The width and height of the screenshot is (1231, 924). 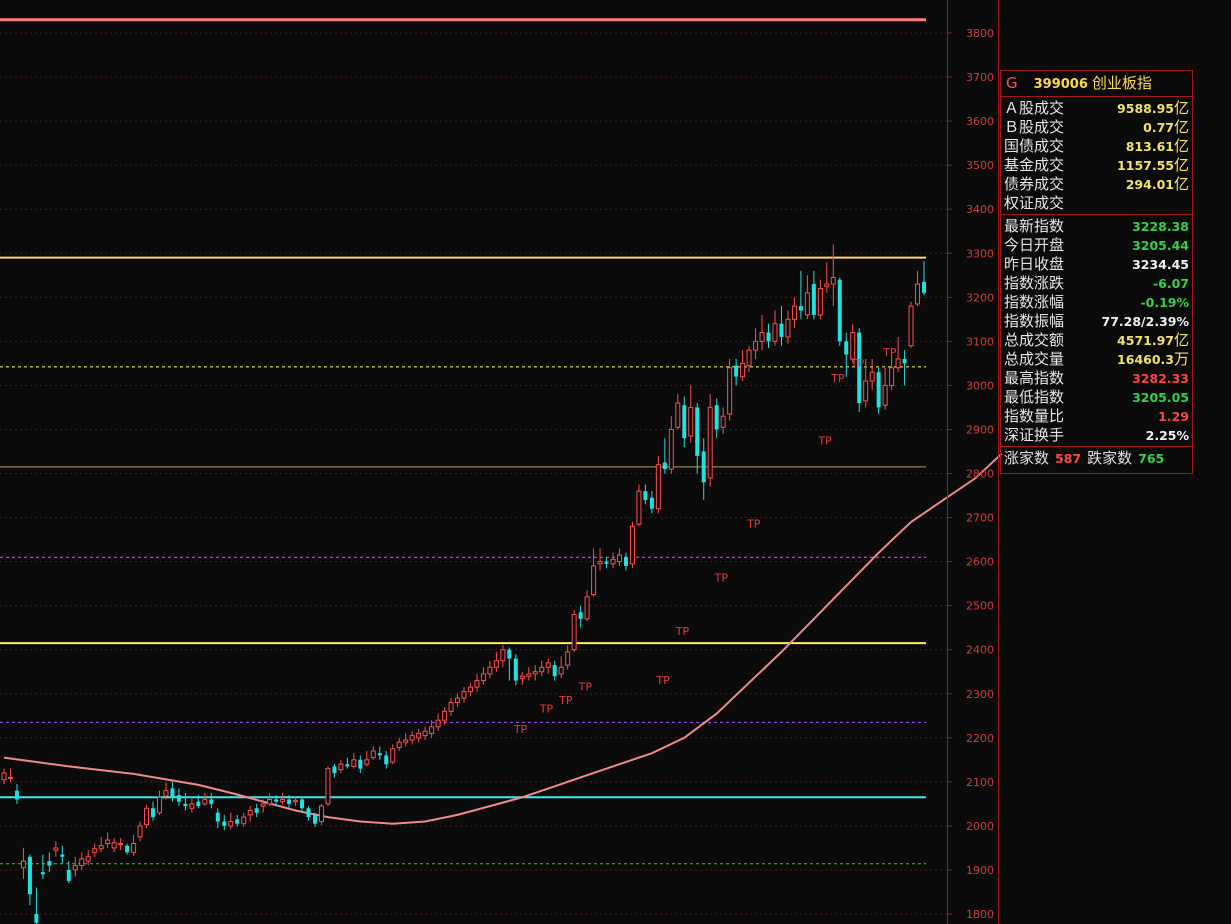 I want to click on axis-tick-label: 3000, so click(x=980, y=385).